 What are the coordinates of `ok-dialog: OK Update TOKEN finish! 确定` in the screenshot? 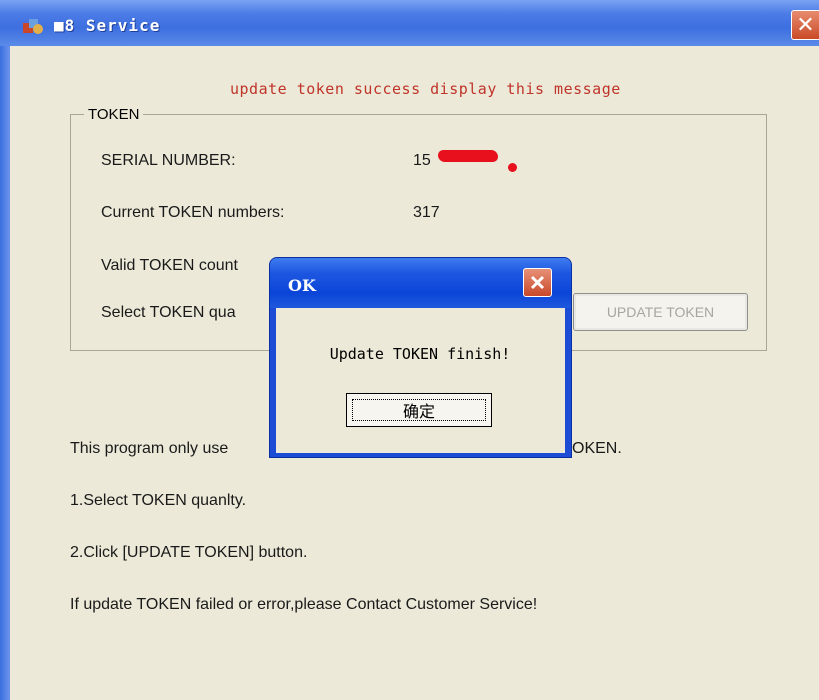 It's located at (420, 357).